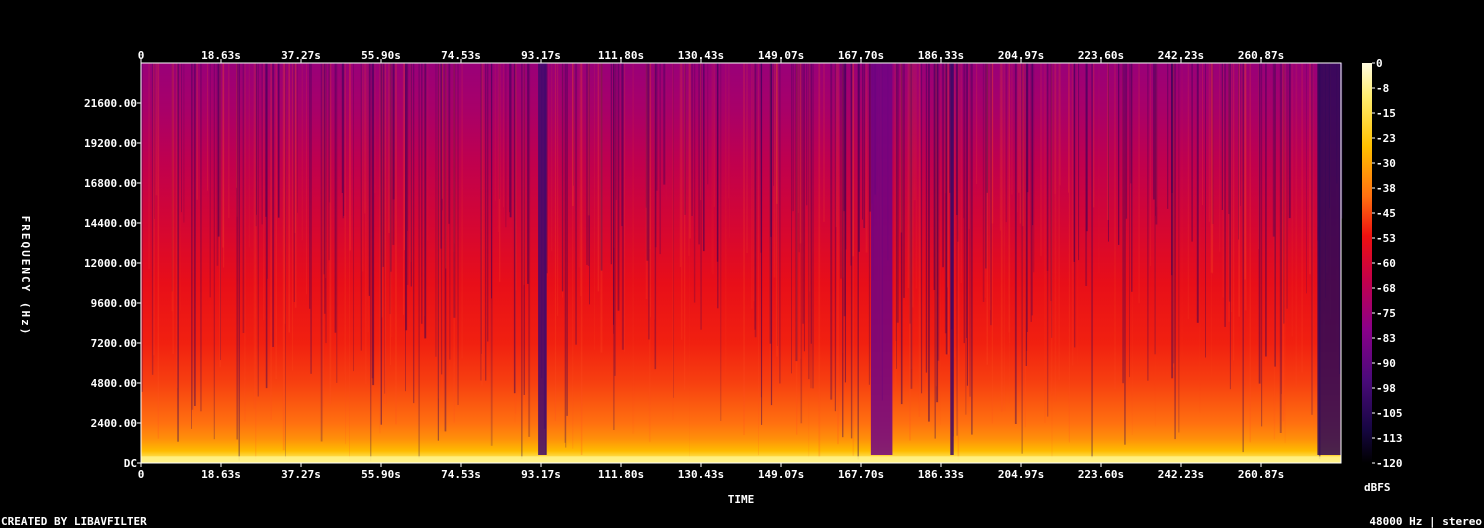 Image resolution: width=1484 pixels, height=528 pixels. What do you see at coordinates (1386, 313) in the screenshot?
I see `colorbar-tick-label: -75` at bounding box center [1386, 313].